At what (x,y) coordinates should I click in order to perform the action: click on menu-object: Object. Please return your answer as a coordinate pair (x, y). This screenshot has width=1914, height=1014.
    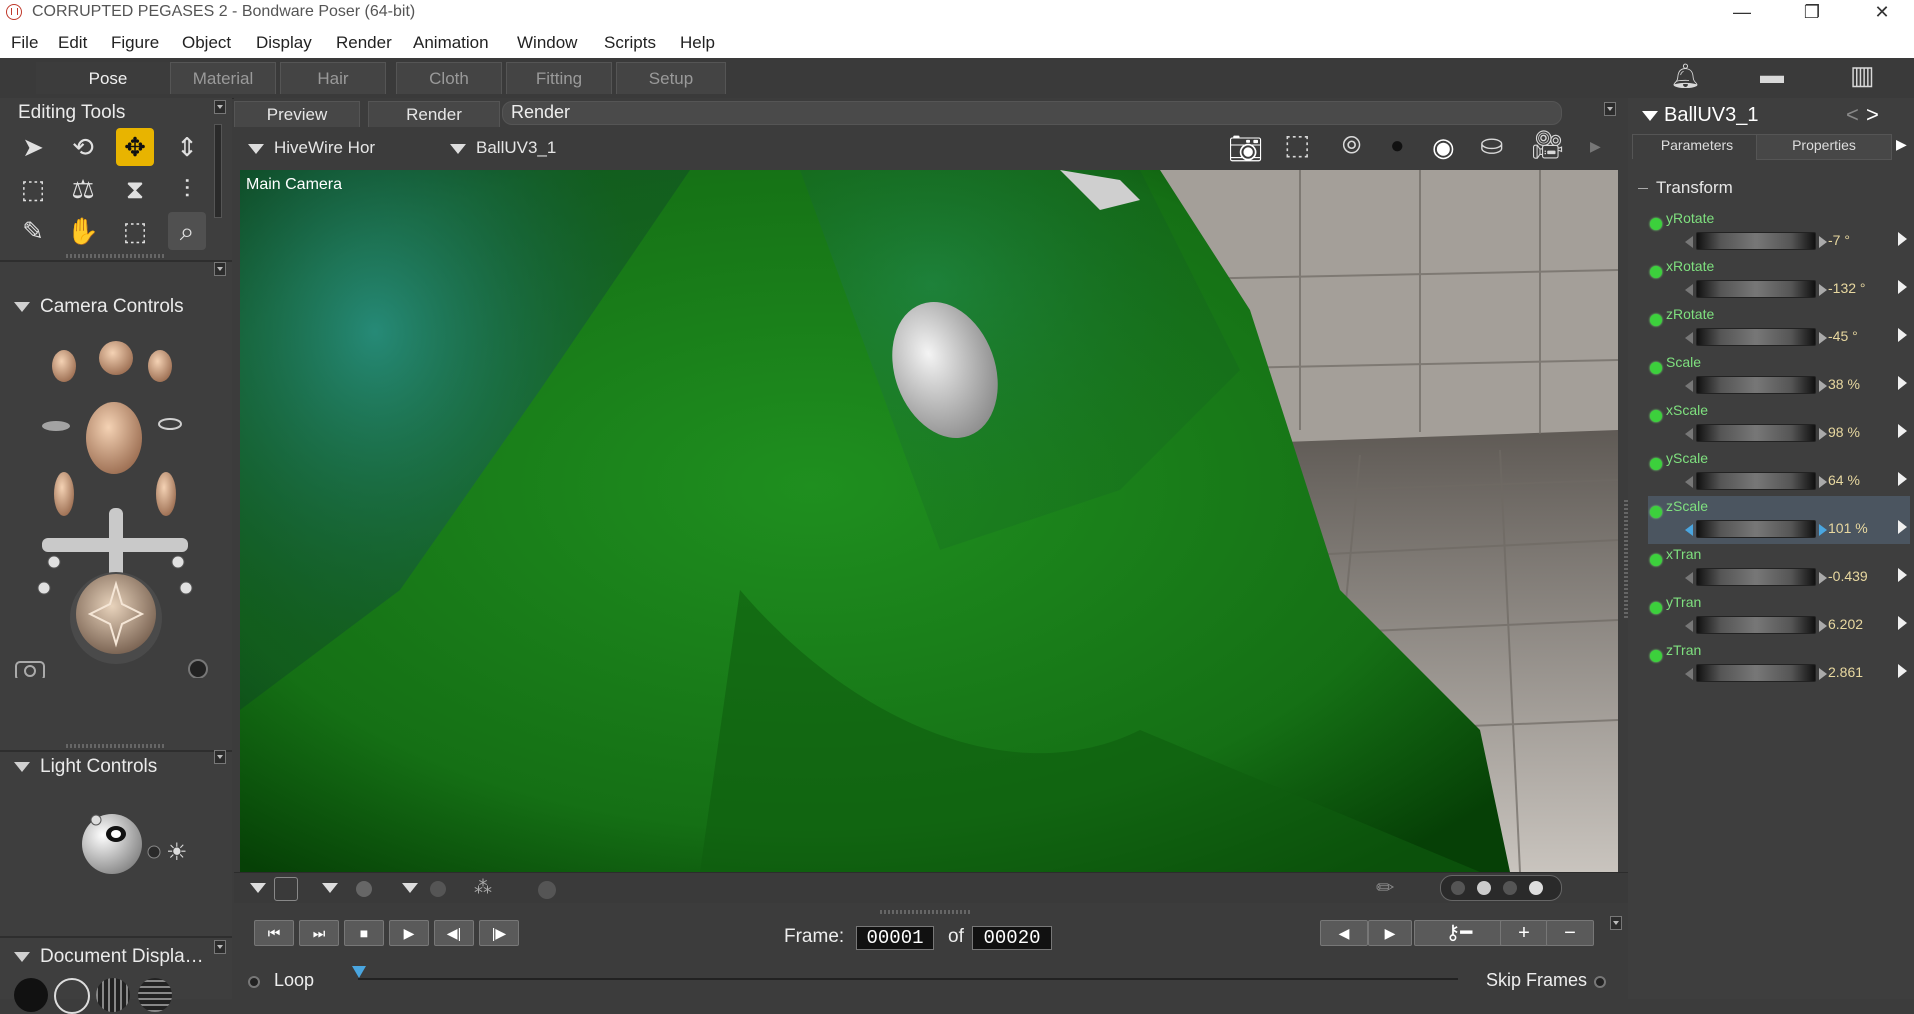
    Looking at the image, I should click on (206, 43).